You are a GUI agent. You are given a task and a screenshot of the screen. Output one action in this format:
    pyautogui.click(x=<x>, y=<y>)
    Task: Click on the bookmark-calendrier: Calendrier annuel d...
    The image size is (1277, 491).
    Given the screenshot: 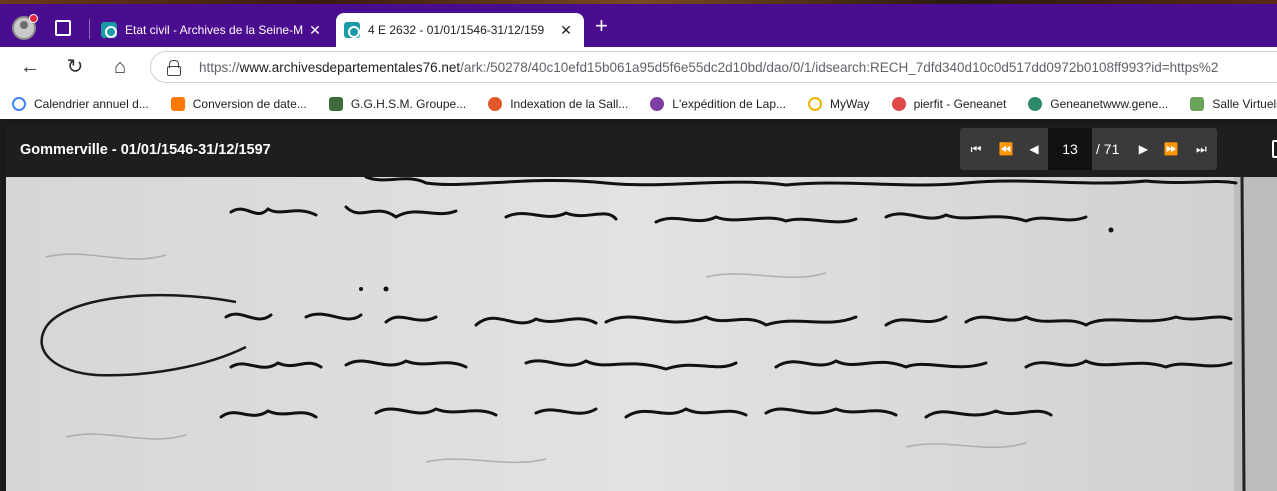 What is the action you would take?
    pyautogui.click(x=80, y=103)
    